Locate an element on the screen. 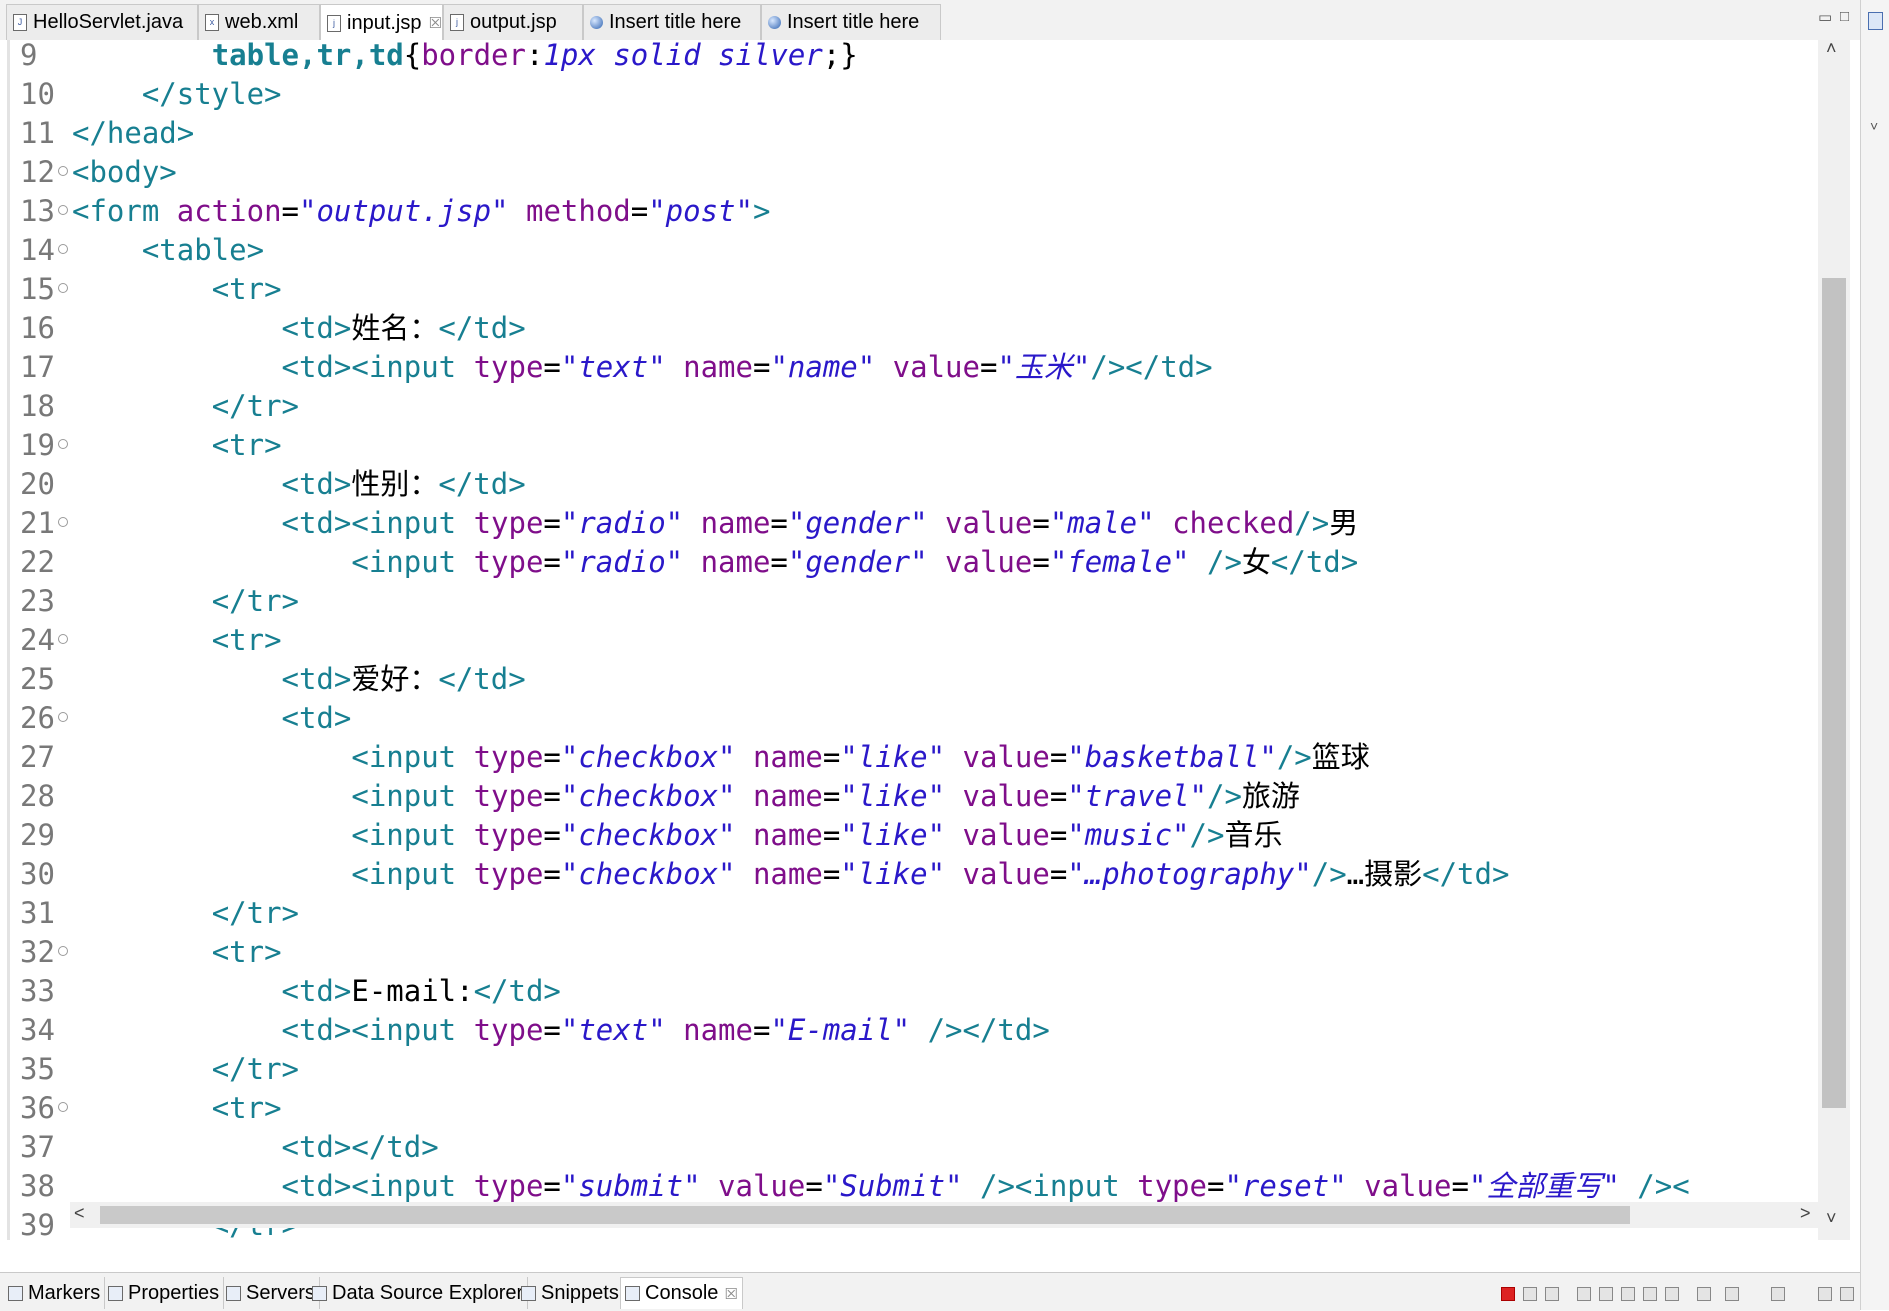 The image size is (1889, 1311). code-token: <td><input is located at coordinates (377, 1186).